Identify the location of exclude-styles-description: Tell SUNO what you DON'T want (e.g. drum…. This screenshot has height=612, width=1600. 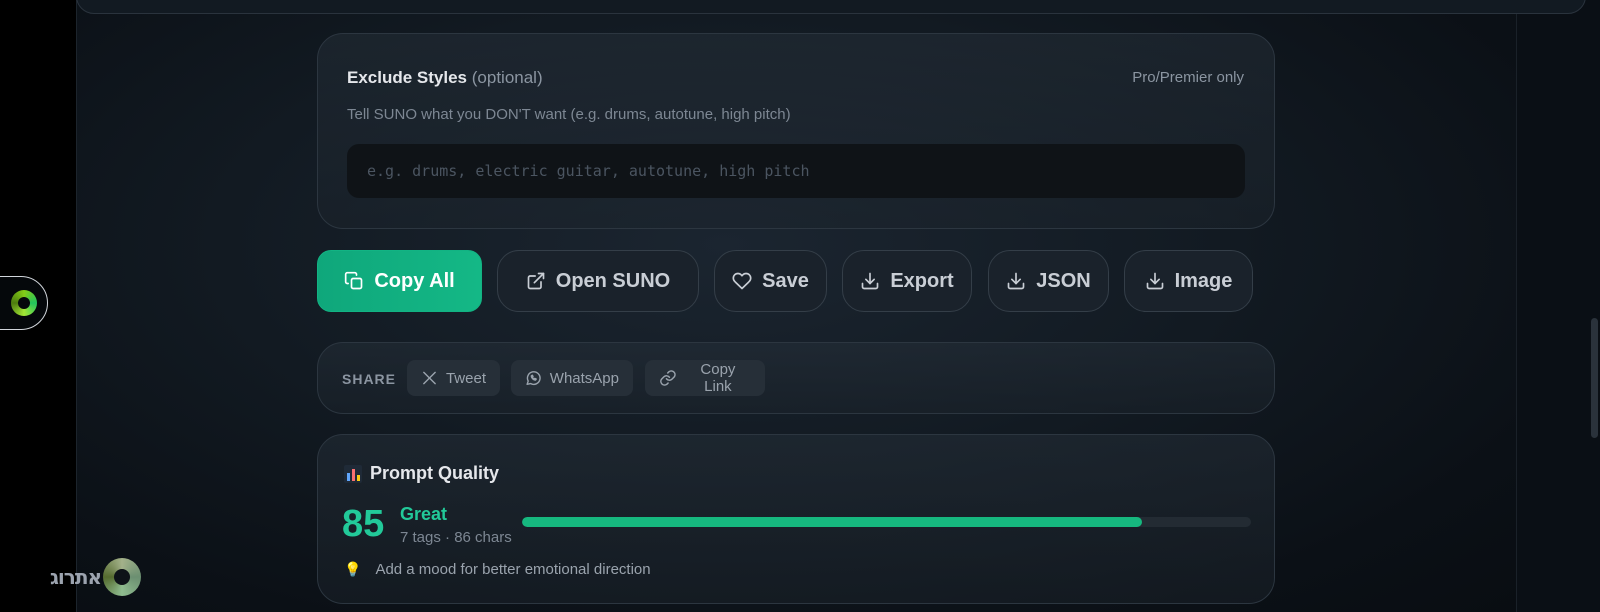
(569, 114).